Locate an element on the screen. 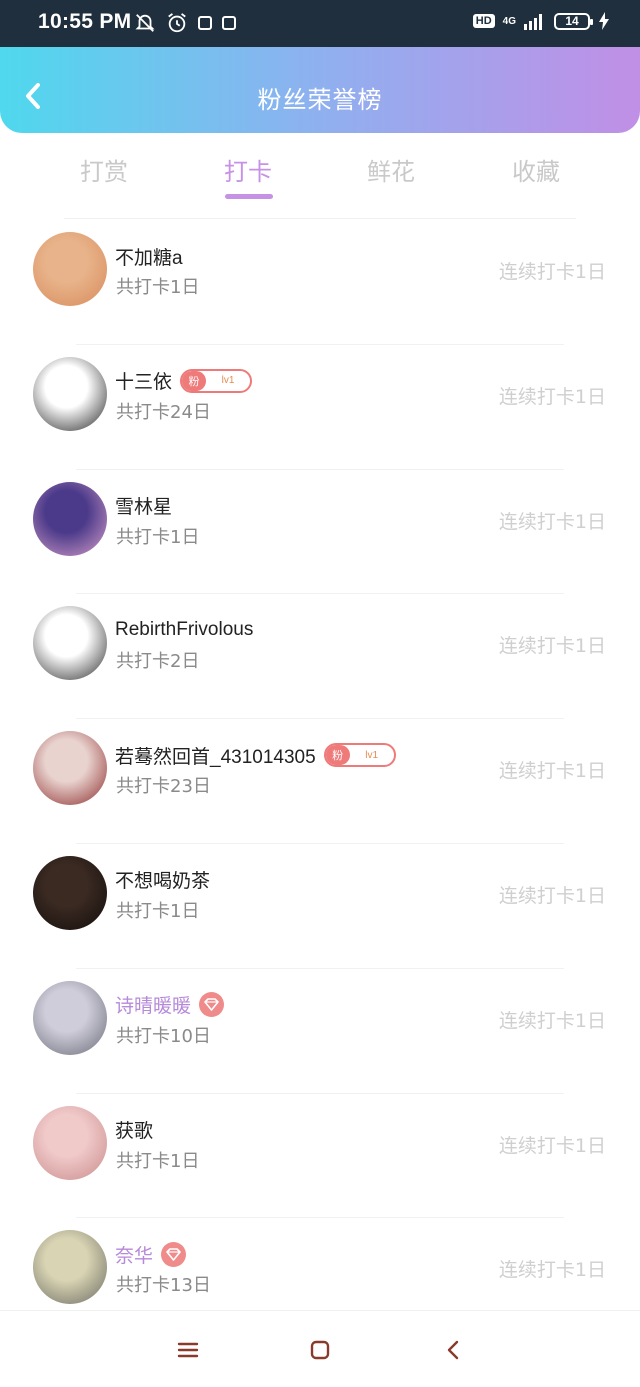 The width and height of the screenshot is (640, 1387). list-item: 不加糖a 共打卡1日 连续打卡1日 is located at coordinates (320, 281).